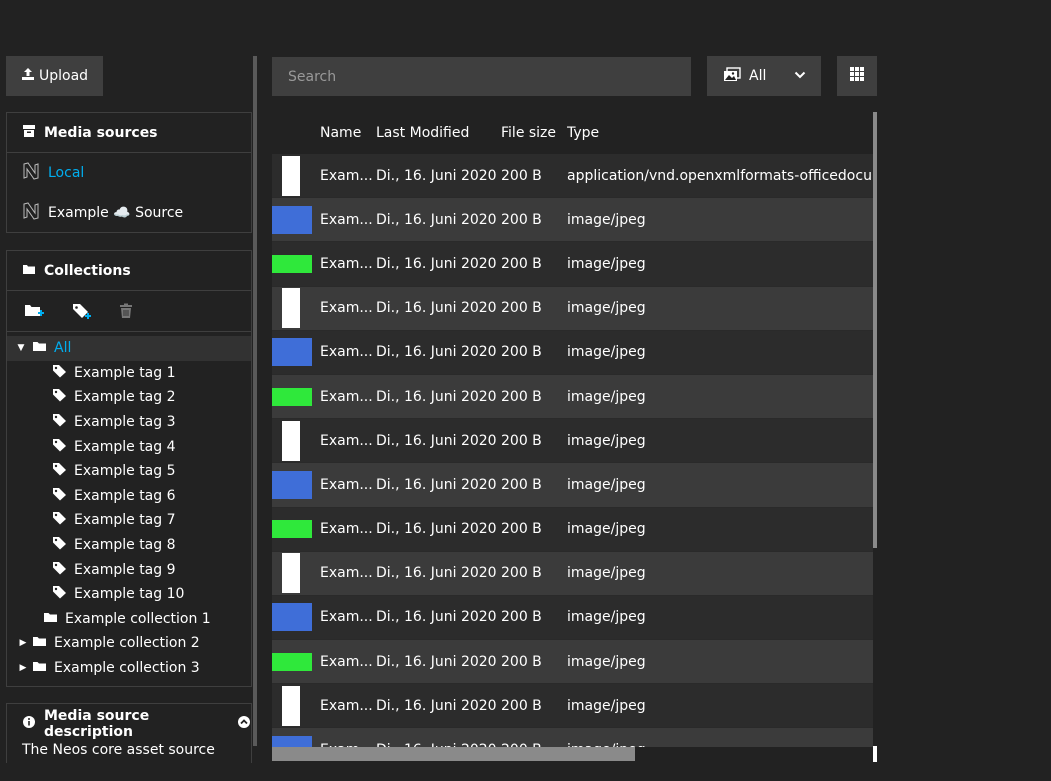 This screenshot has width=1051, height=781. What do you see at coordinates (857, 76) in the screenshot?
I see `grid-view-button` at bounding box center [857, 76].